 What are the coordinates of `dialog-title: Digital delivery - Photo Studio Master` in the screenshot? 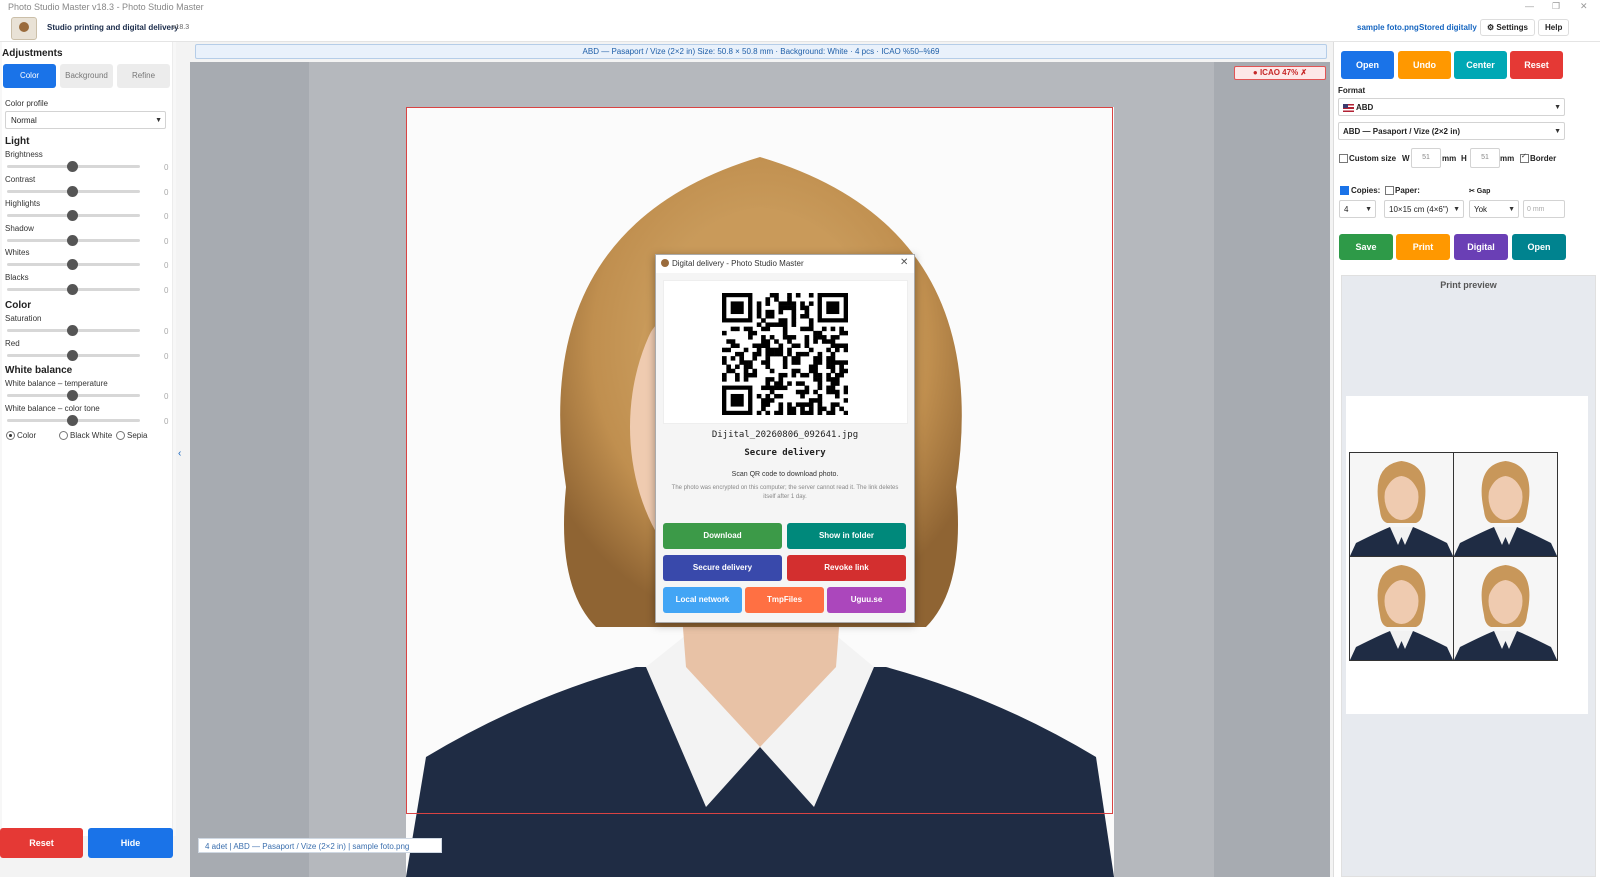 It's located at (738, 263).